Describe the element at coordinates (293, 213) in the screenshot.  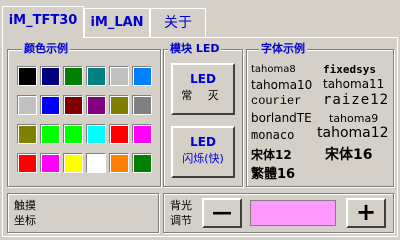
I see `backlight-level-bar` at that location.